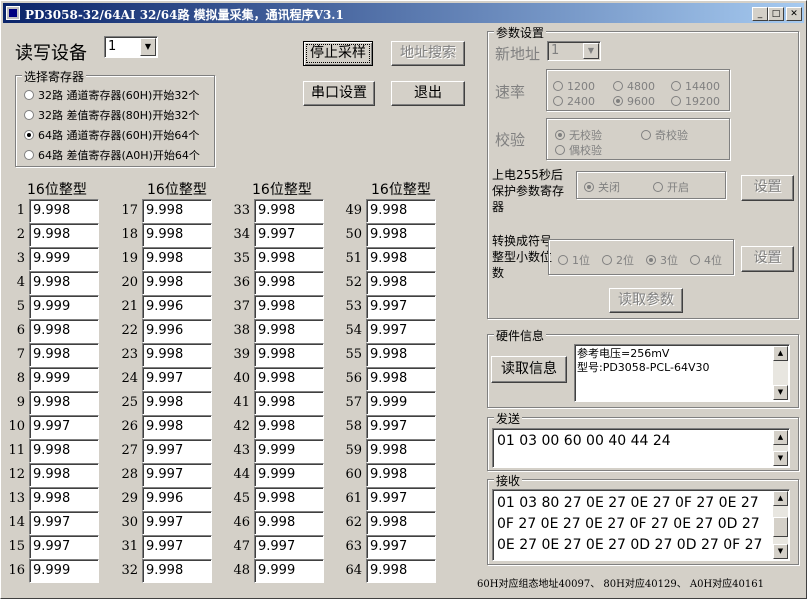  I want to click on minimize-icon: _, so click(760, 14).